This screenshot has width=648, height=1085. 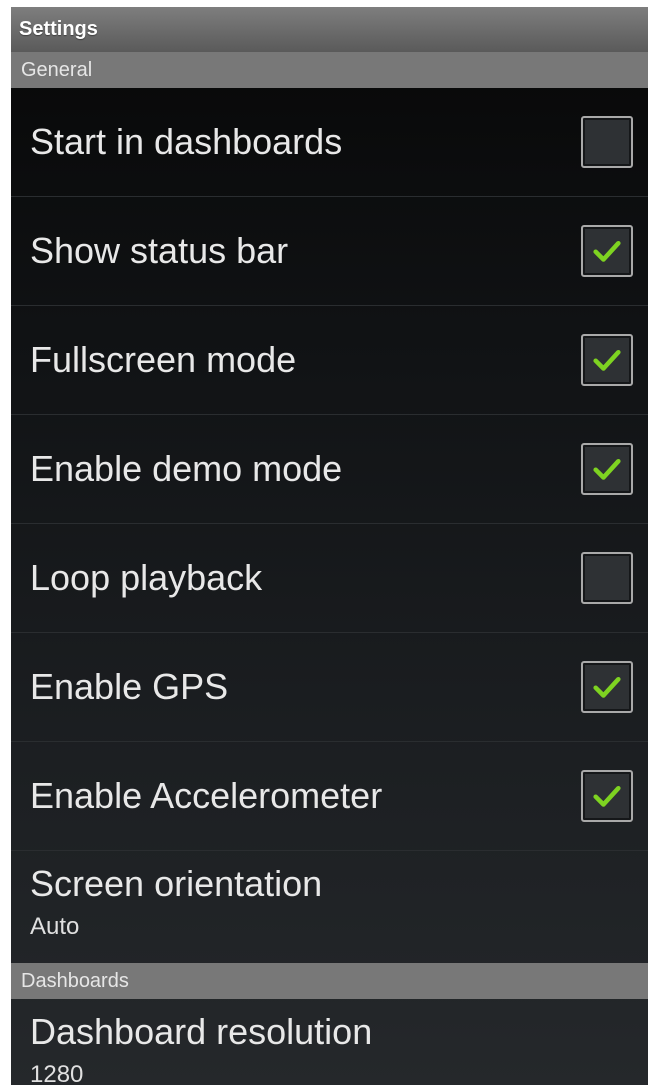 What do you see at coordinates (329, 578) in the screenshot?
I see `pref-loop-playback: Loop playback` at bounding box center [329, 578].